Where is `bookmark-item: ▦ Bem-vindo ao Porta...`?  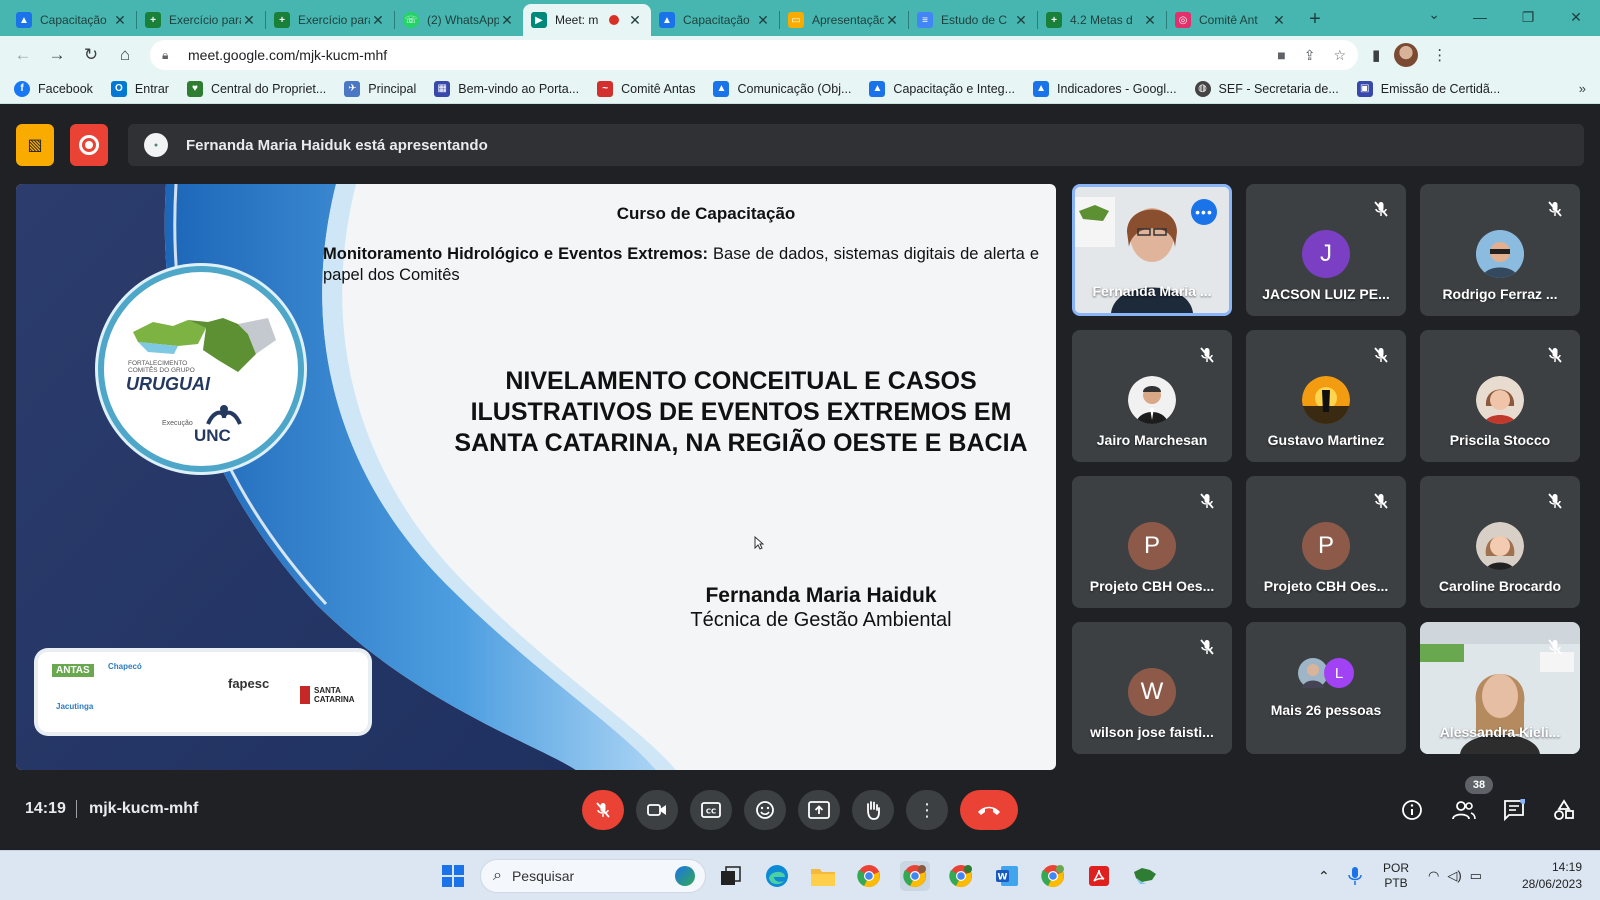 bookmark-item: ▦ Bem-vindo ao Porta... is located at coordinates (506, 88).